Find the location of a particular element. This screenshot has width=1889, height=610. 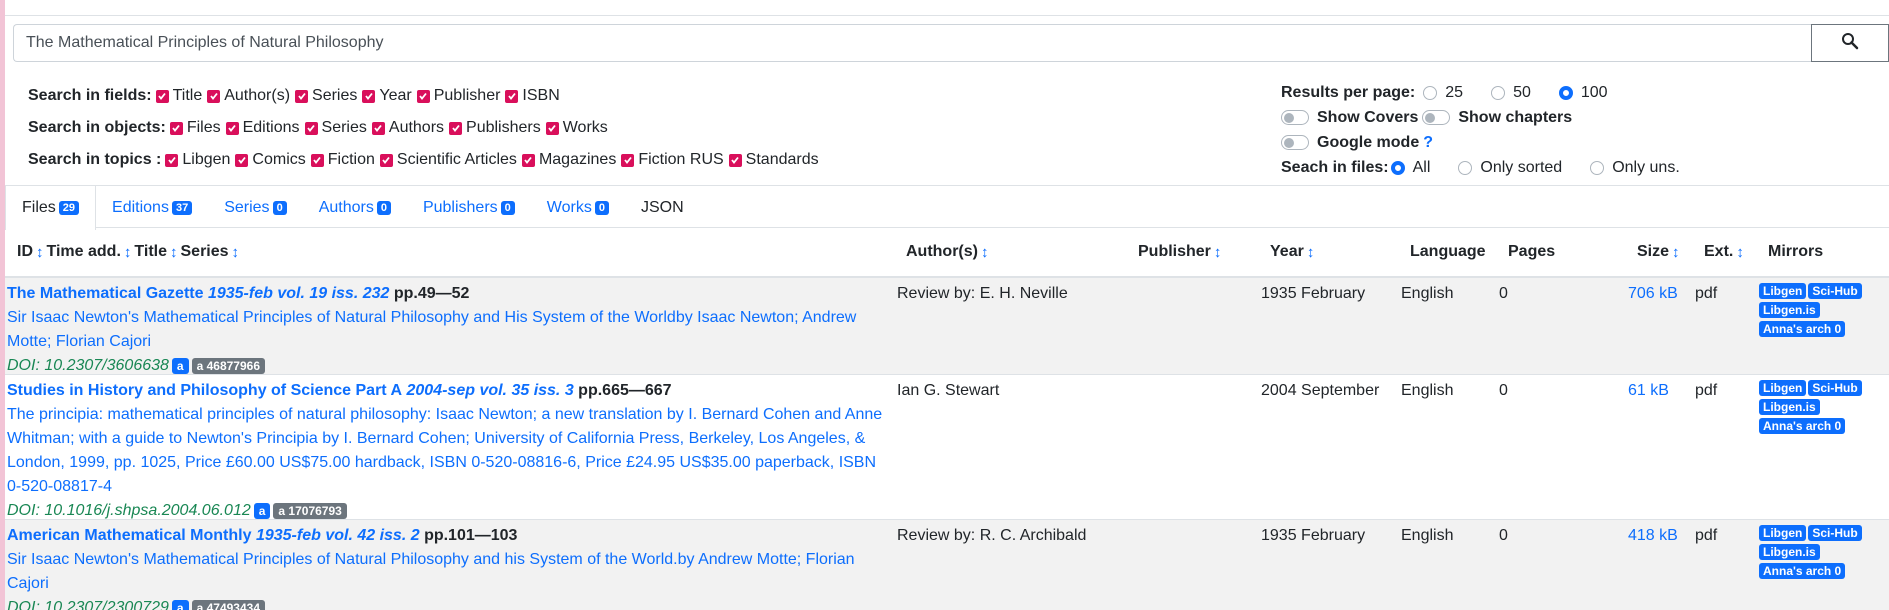

radio-all is located at coordinates (1397, 167).